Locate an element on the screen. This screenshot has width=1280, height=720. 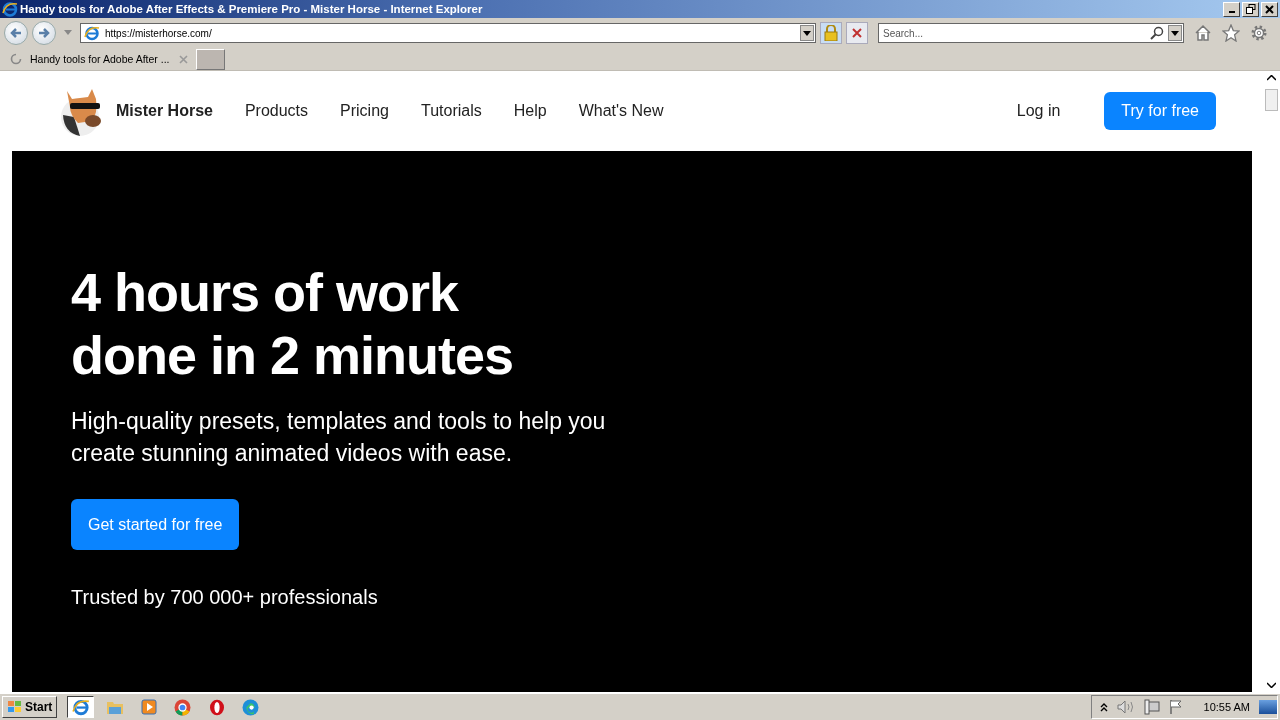
play-icon is located at coordinates (148, 707).